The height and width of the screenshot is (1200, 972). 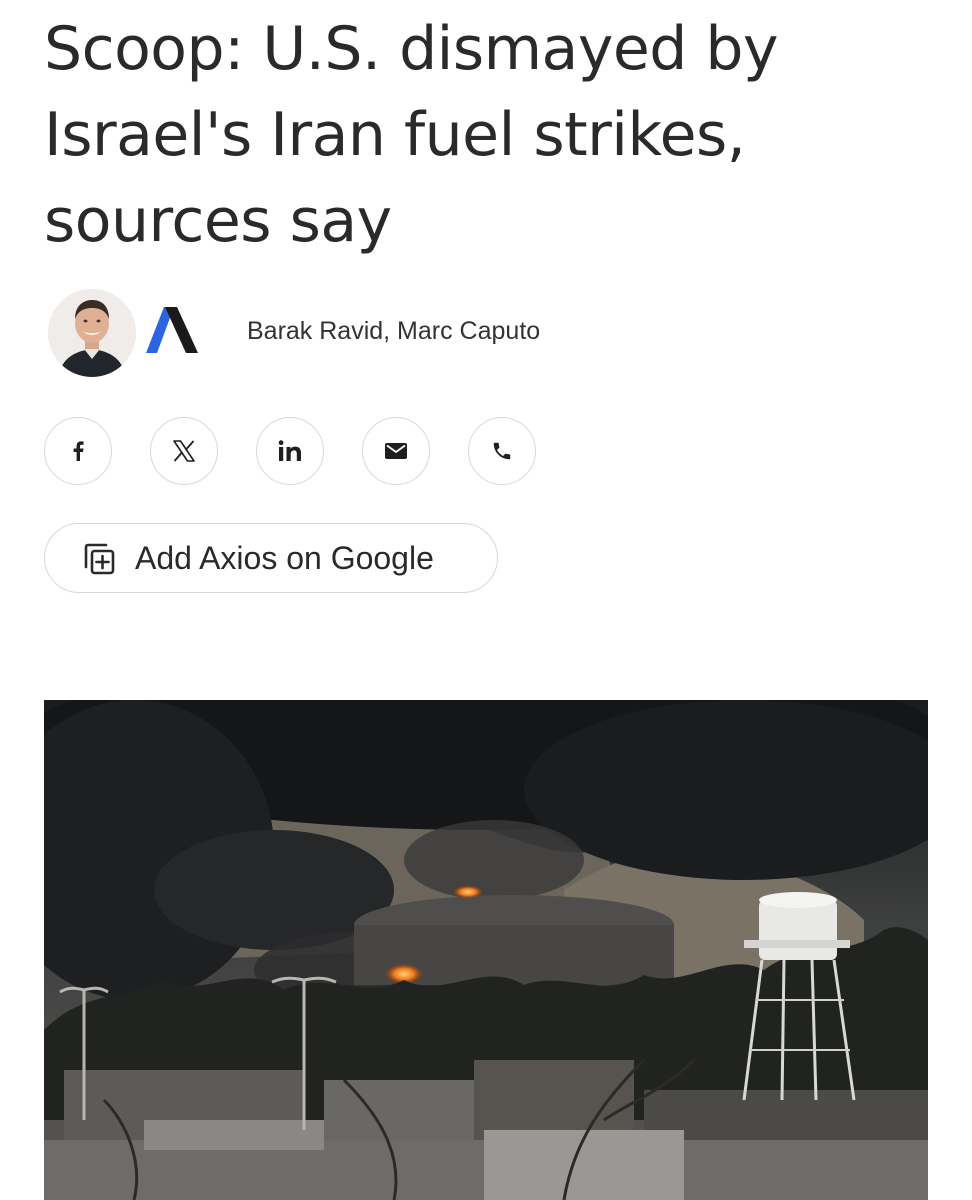 I want to click on phone-icon, so click(x=502, y=451).